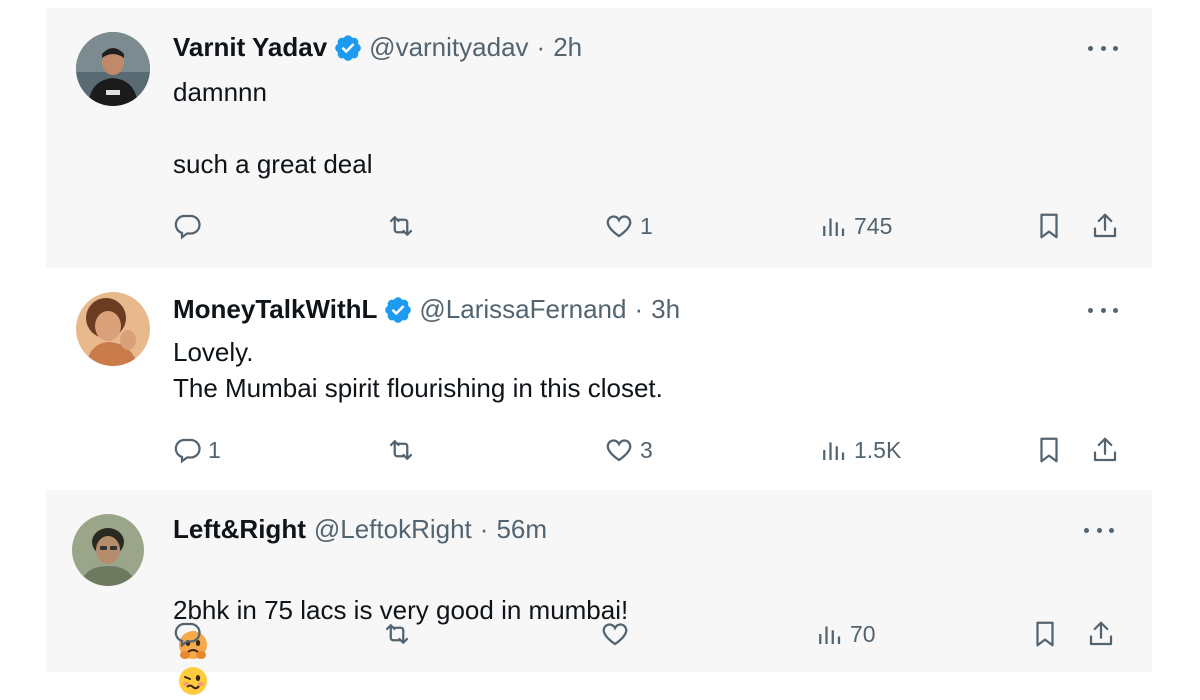  I want to click on timestamp: 2h, so click(567, 47).